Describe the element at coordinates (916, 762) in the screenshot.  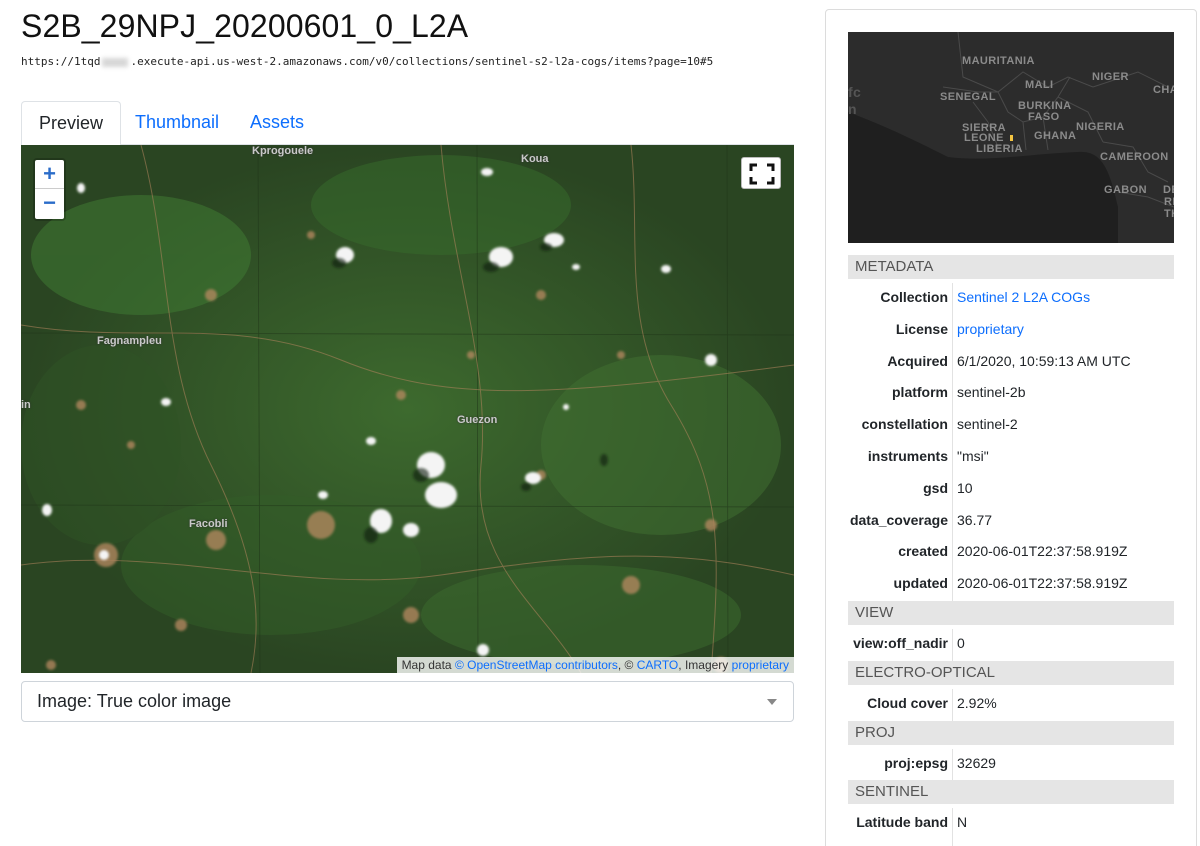
I see `metadata-key: proj:epsg` at that location.